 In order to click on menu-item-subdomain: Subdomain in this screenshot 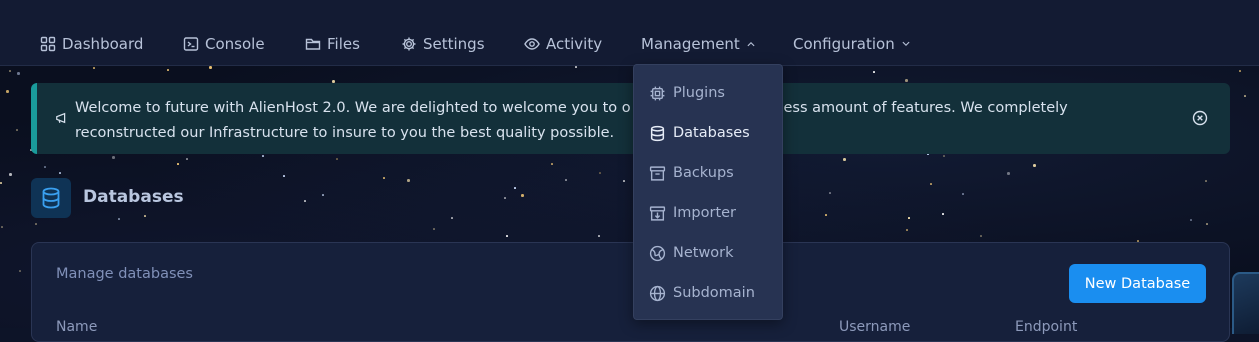, I will do `click(702, 293)`.